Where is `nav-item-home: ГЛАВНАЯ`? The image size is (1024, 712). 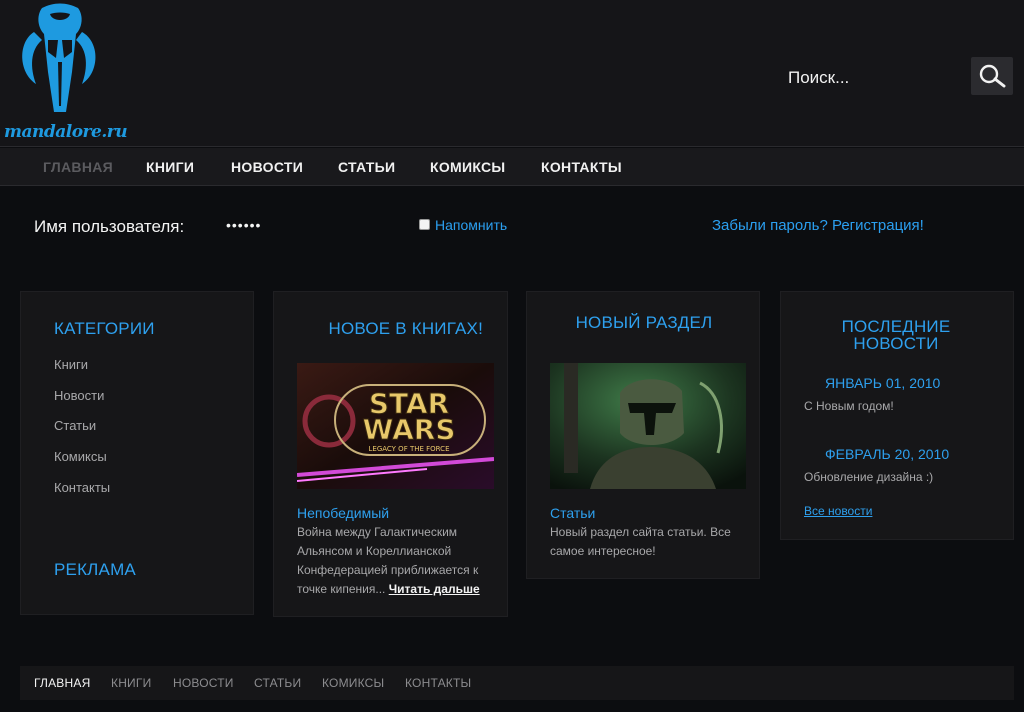 nav-item-home: ГЛАВНАЯ is located at coordinates (78, 167).